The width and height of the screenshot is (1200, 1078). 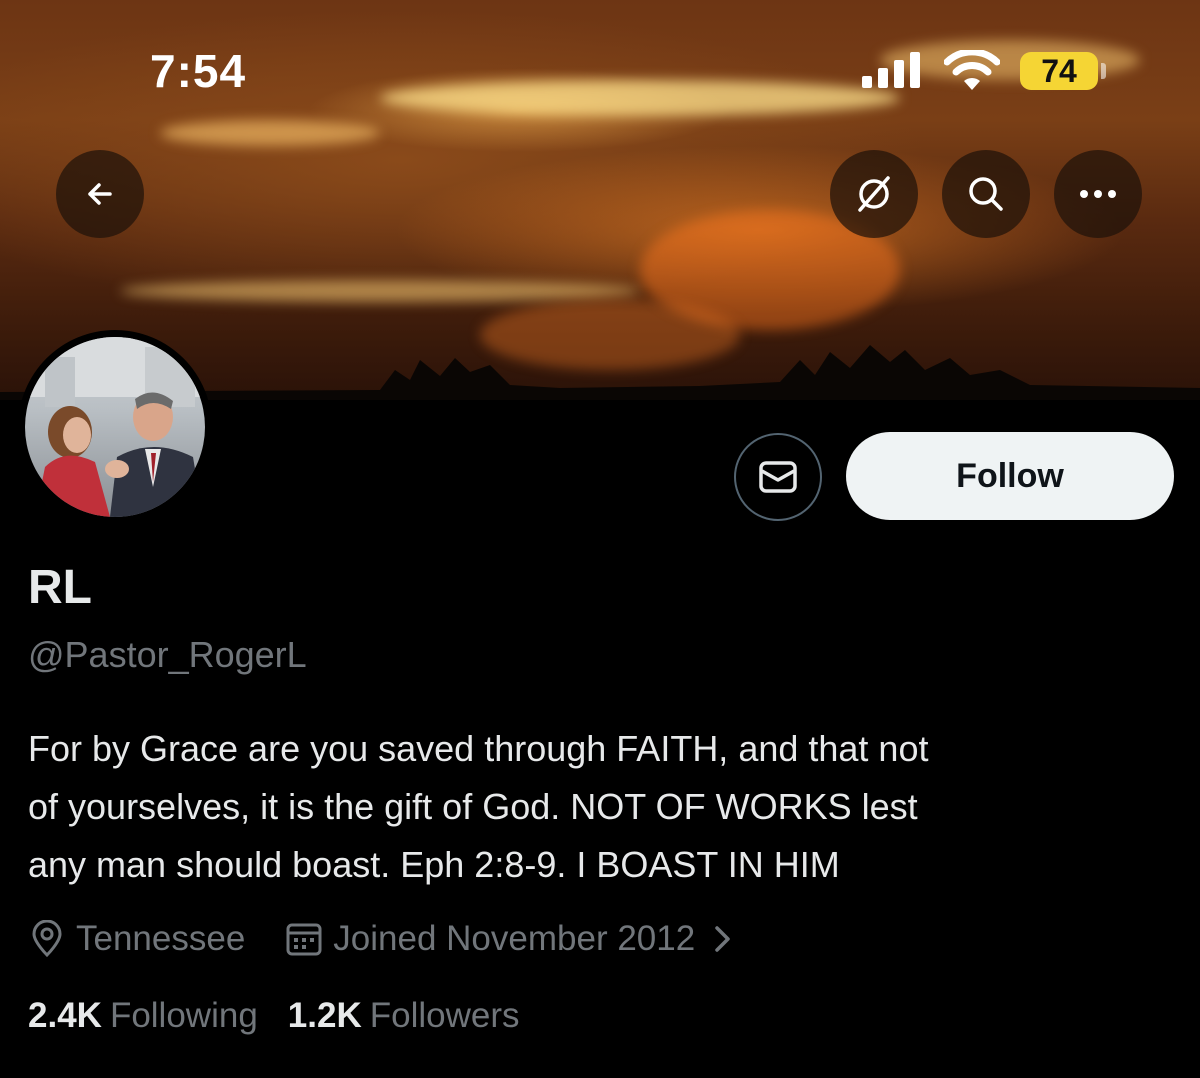 What do you see at coordinates (60, 587) in the screenshot?
I see `display-name: RL` at bounding box center [60, 587].